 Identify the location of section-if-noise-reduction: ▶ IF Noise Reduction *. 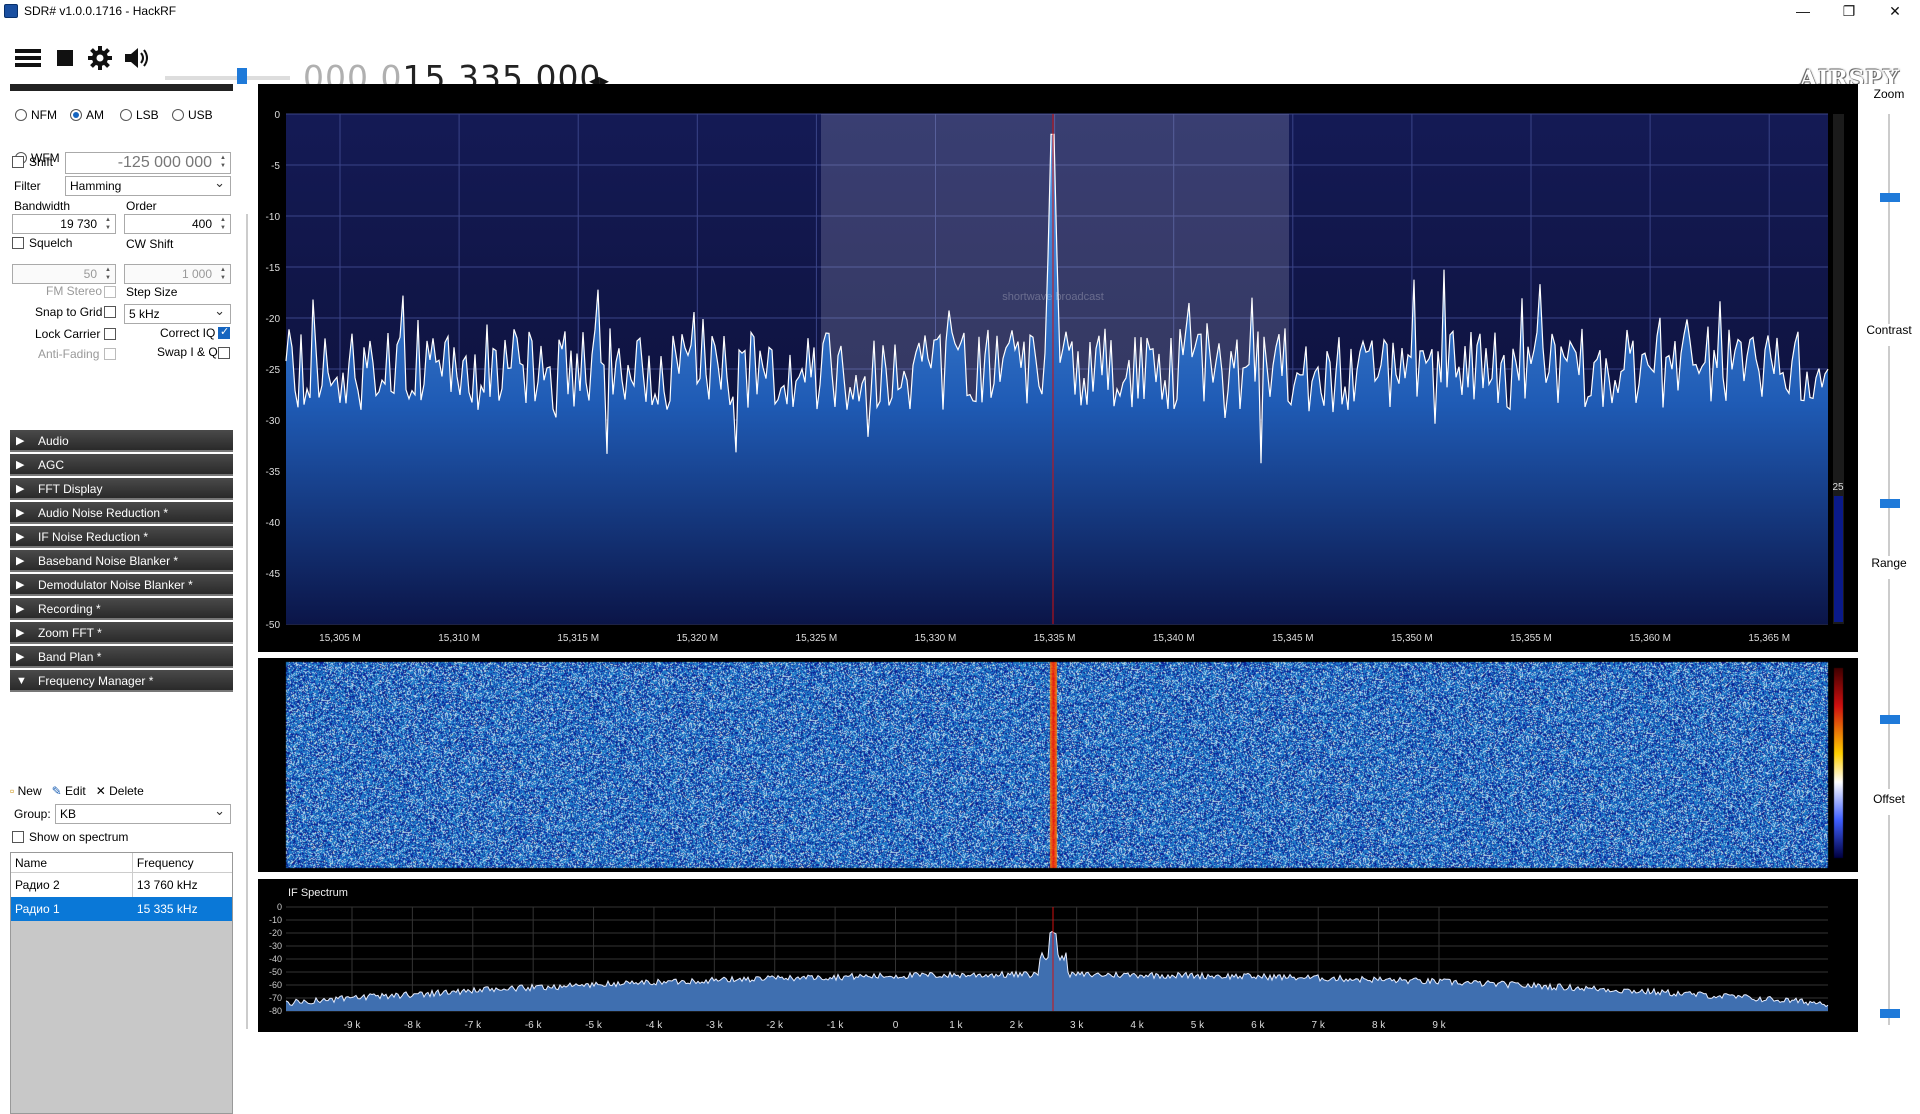
(121, 537).